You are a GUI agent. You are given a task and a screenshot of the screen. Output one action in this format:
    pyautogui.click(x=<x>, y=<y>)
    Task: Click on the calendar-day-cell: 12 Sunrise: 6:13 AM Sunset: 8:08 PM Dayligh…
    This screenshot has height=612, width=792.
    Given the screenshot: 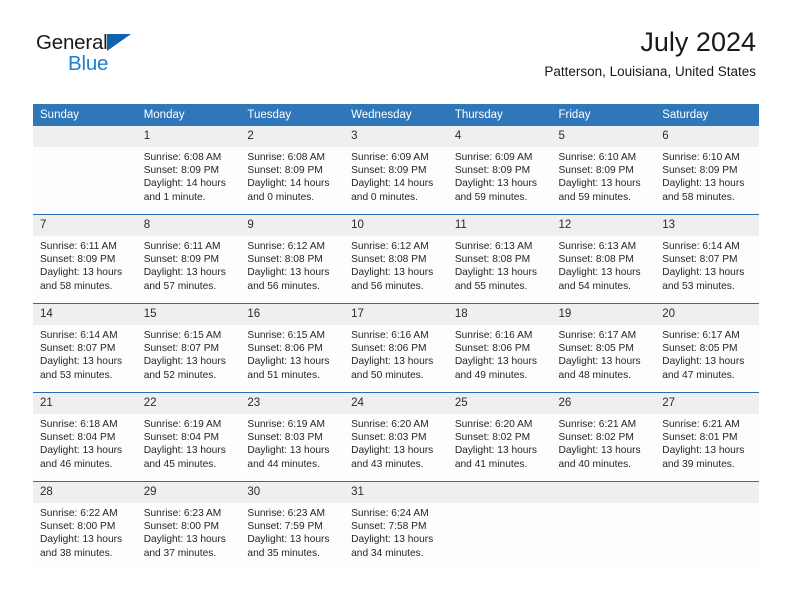 What is the action you would take?
    pyautogui.click(x=603, y=259)
    